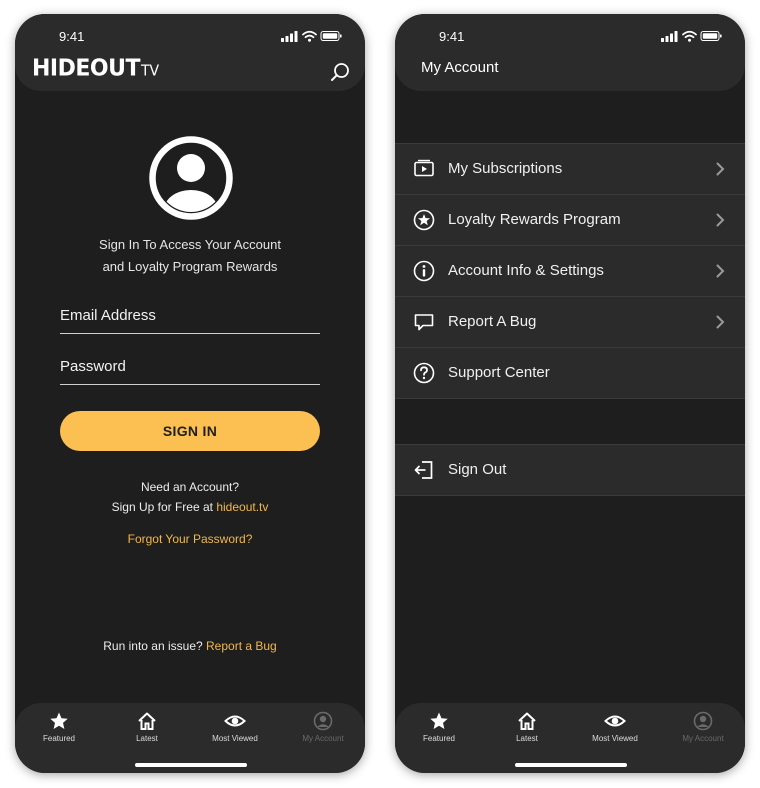 Image resolution: width=760 pixels, height=788 pixels. I want to click on need-account-text: Need an Account?, so click(190, 487).